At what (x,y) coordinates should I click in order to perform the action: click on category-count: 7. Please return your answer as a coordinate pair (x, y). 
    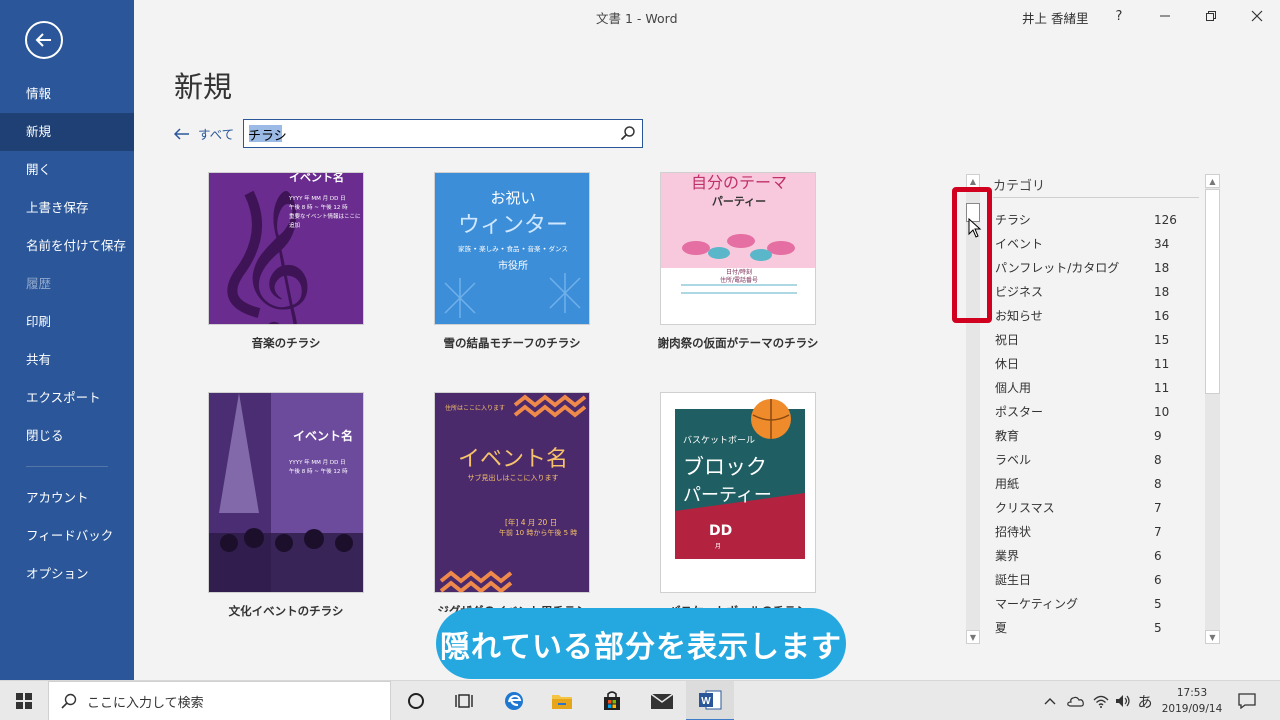
    Looking at the image, I should click on (1158, 508).